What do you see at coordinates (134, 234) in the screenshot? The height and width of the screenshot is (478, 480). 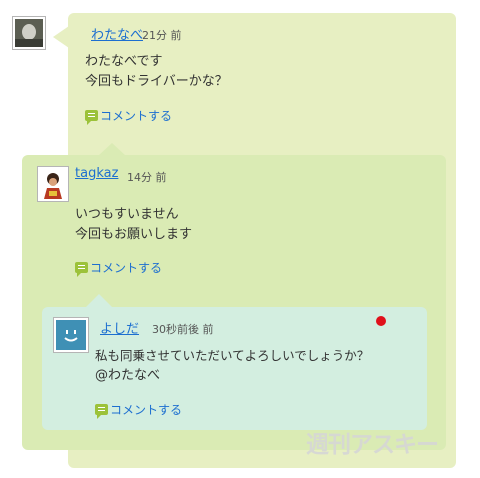 I see `comment-text-line: 今回もお願いします` at bounding box center [134, 234].